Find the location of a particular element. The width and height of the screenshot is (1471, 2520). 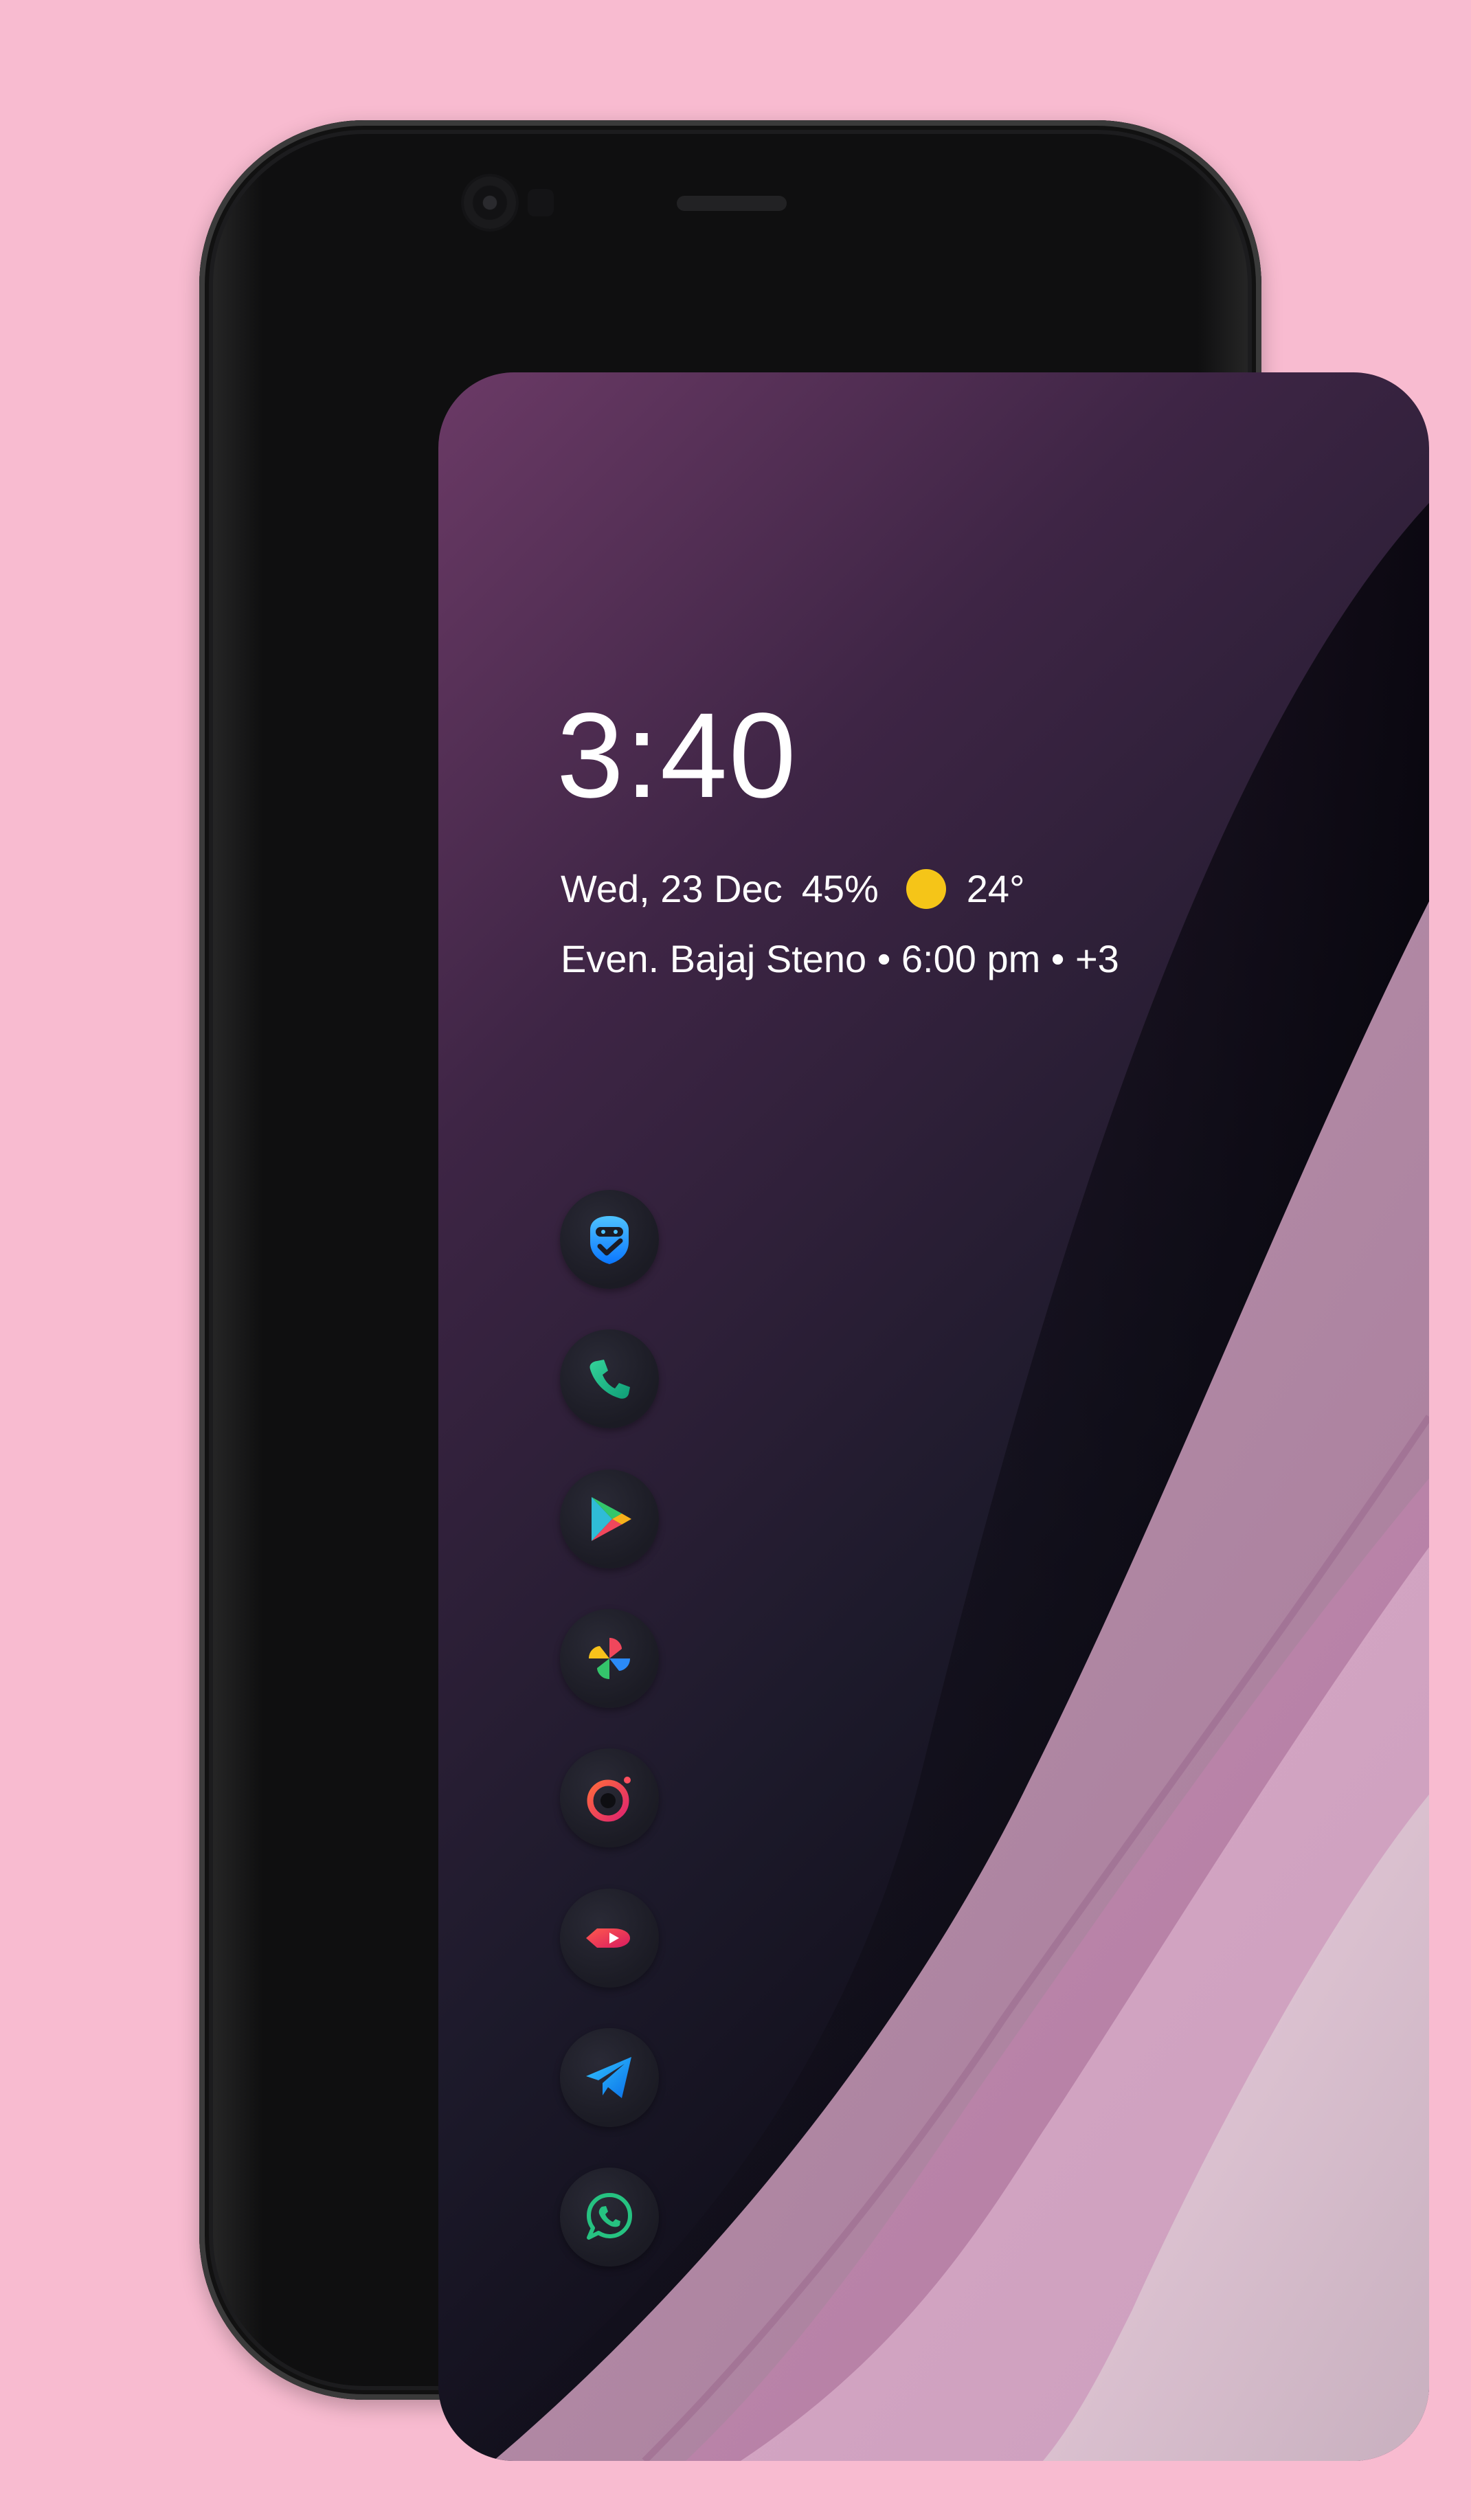

sun-icon is located at coordinates (926, 890).